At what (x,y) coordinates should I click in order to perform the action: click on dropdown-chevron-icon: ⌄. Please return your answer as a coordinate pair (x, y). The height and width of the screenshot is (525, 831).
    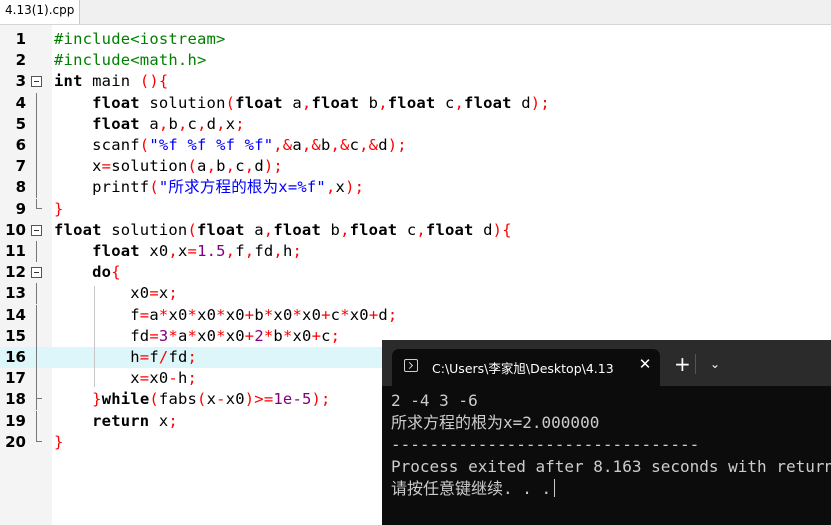
    Looking at the image, I should click on (715, 364).